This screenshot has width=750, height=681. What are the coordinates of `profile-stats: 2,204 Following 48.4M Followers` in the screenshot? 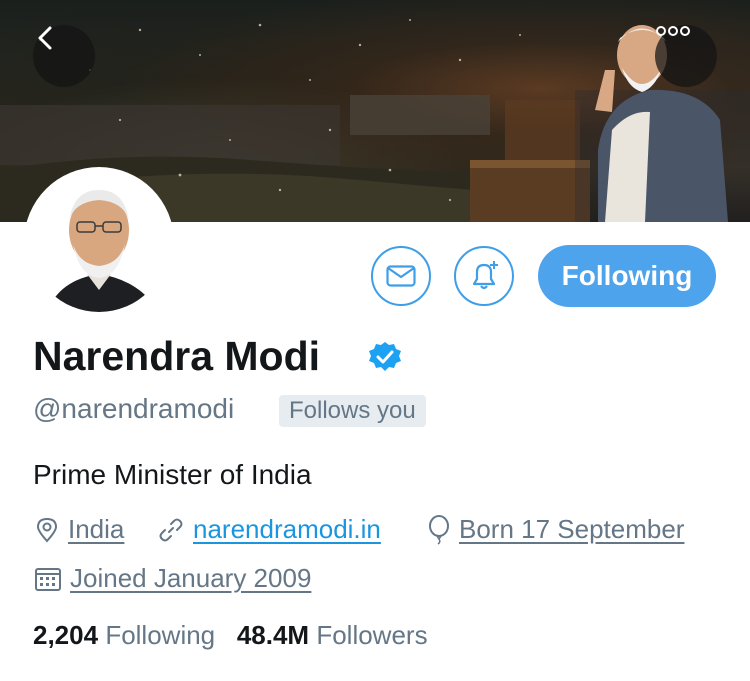 It's located at (230, 635).